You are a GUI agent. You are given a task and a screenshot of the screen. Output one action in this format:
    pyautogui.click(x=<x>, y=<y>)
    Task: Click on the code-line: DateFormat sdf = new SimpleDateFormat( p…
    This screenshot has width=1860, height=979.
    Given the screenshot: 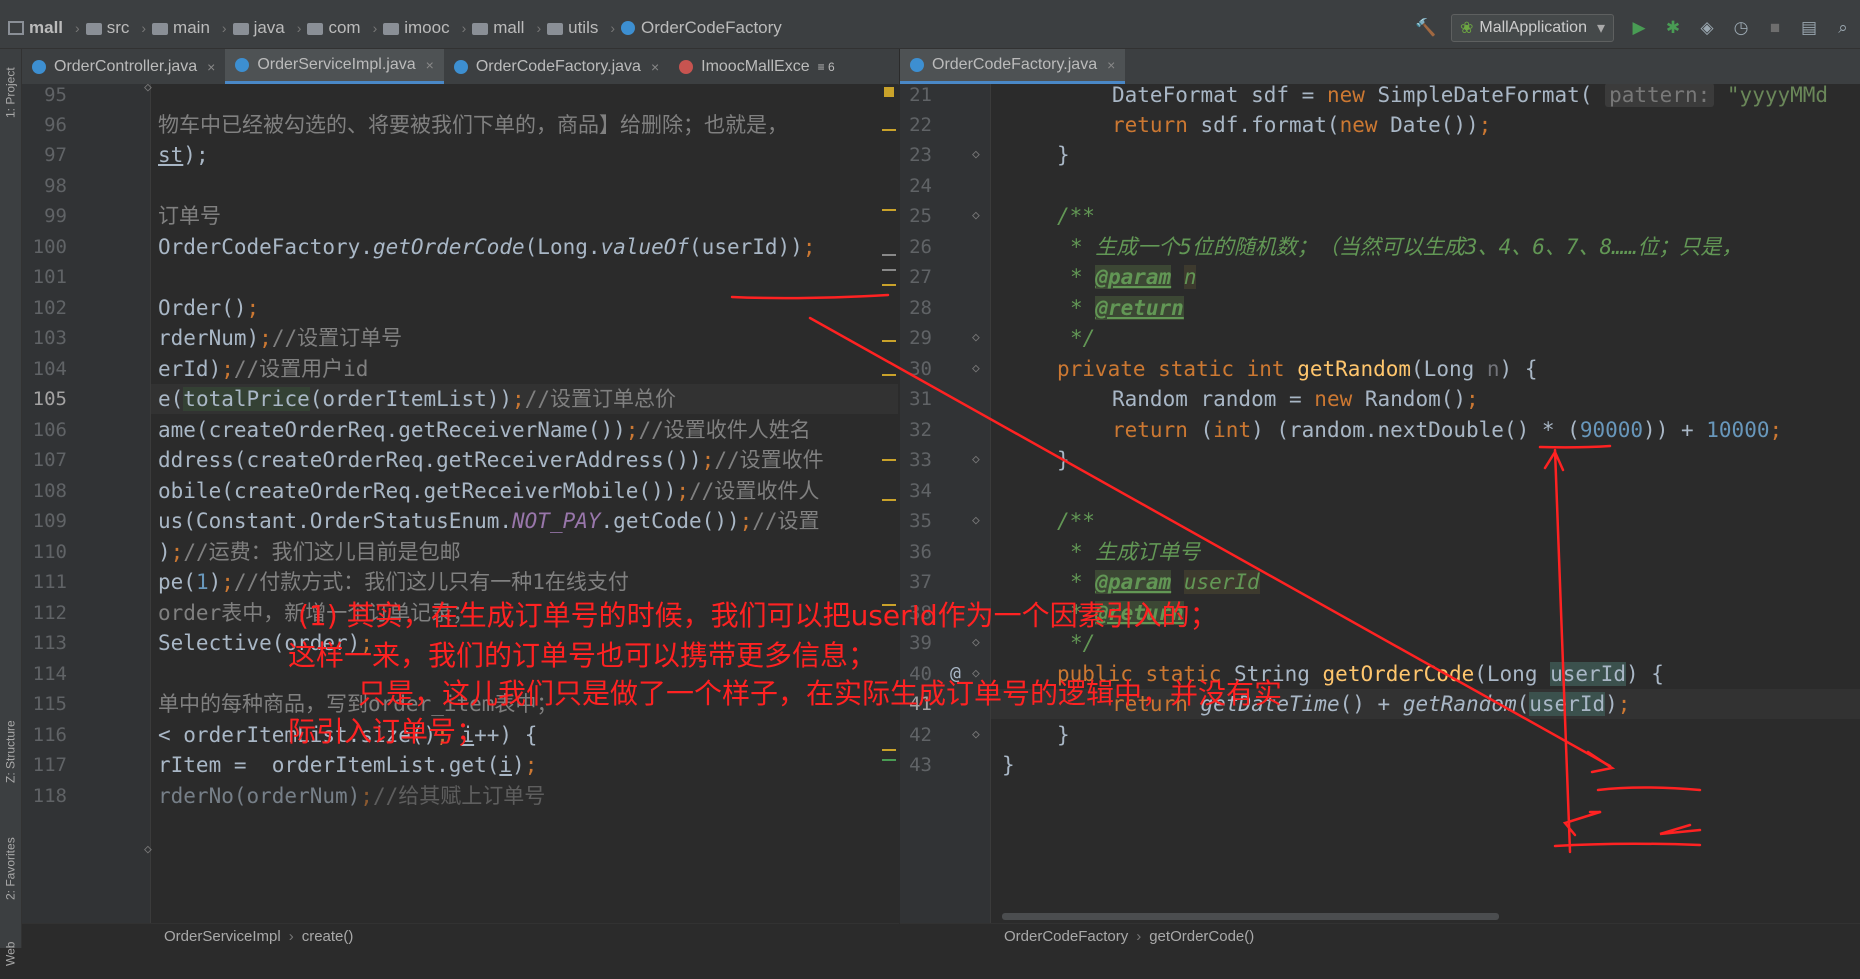 What is the action you would take?
    pyautogui.click(x=1470, y=95)
    